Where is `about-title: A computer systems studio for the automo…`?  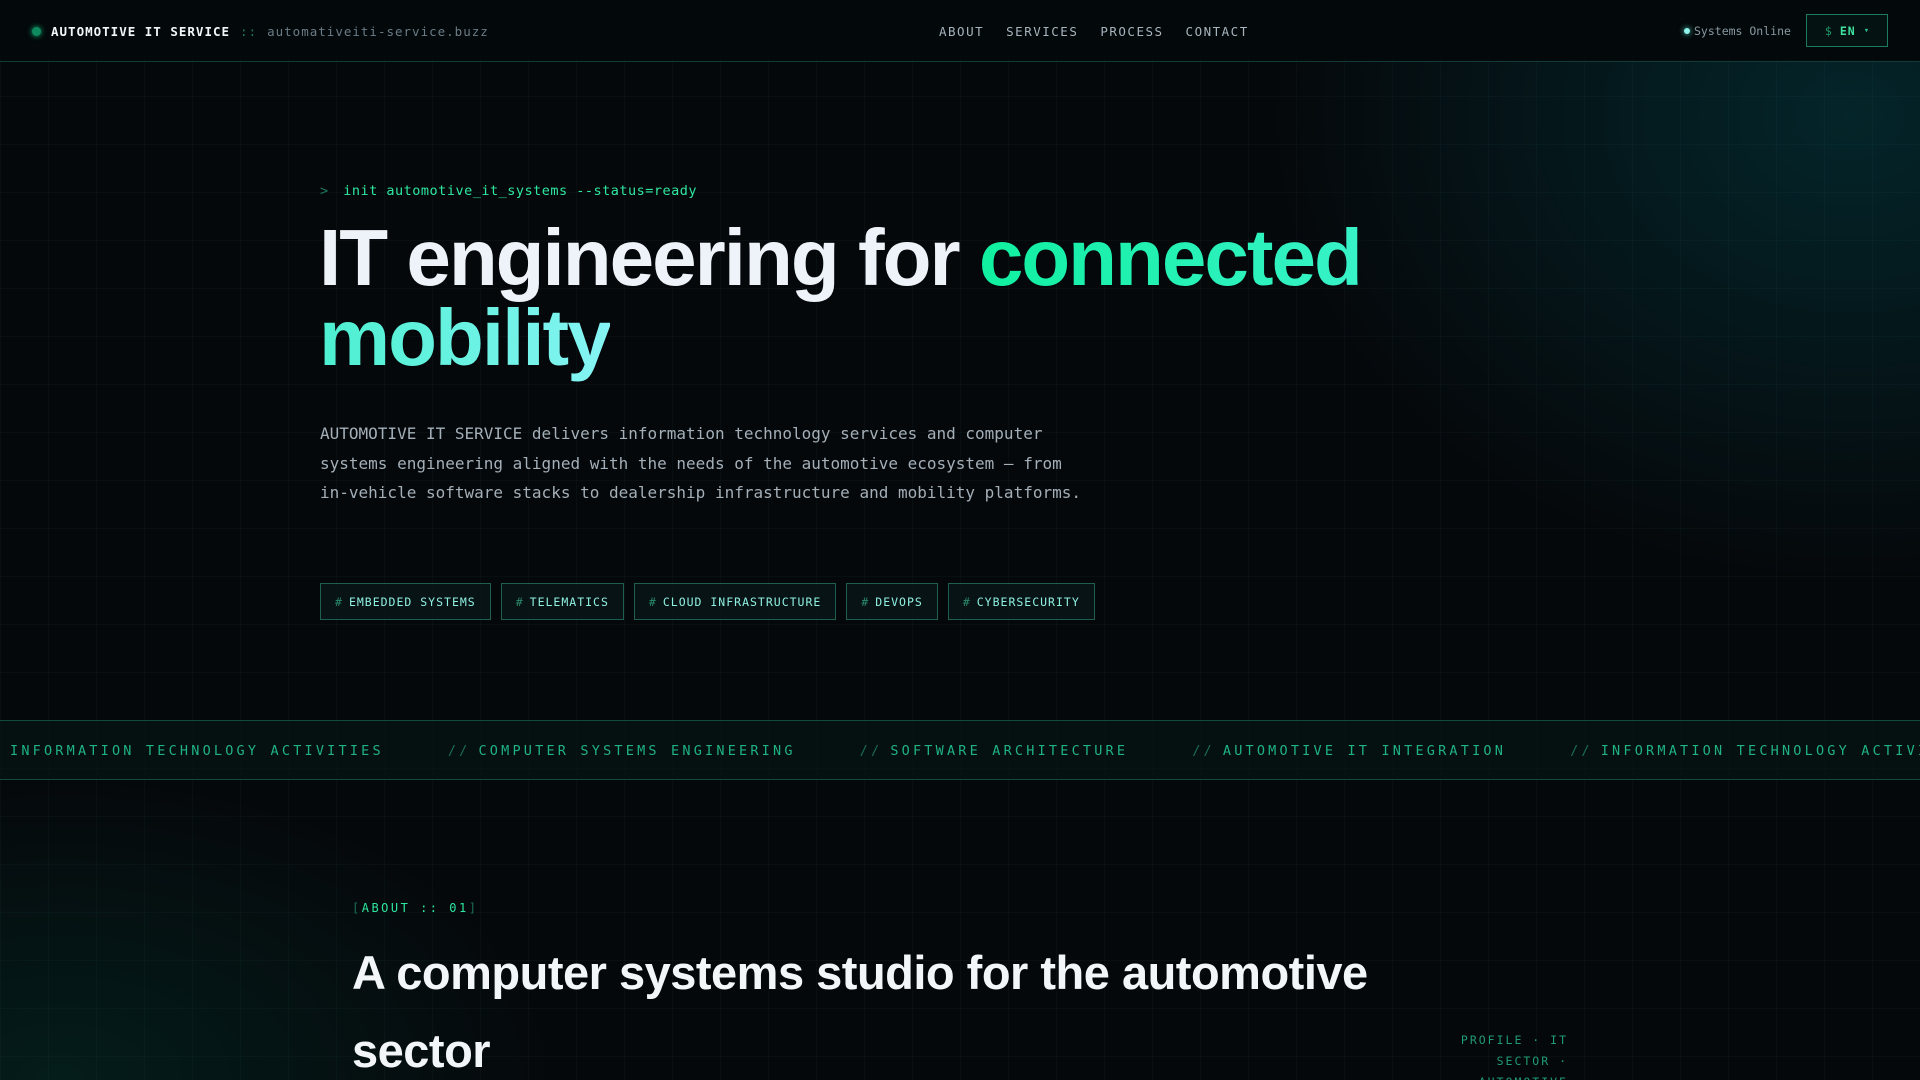 about-title: A computer systems studio for the automo… is located at coordinates (860, 1011).